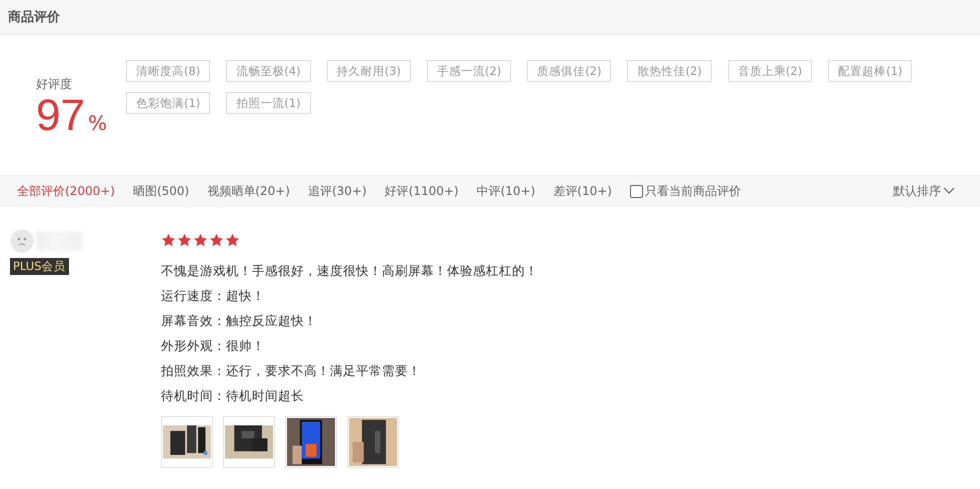  Describe the element at coordinates (268, 71) in the screenshot. I see `review-tag: 流畅至极(4)` at that location.